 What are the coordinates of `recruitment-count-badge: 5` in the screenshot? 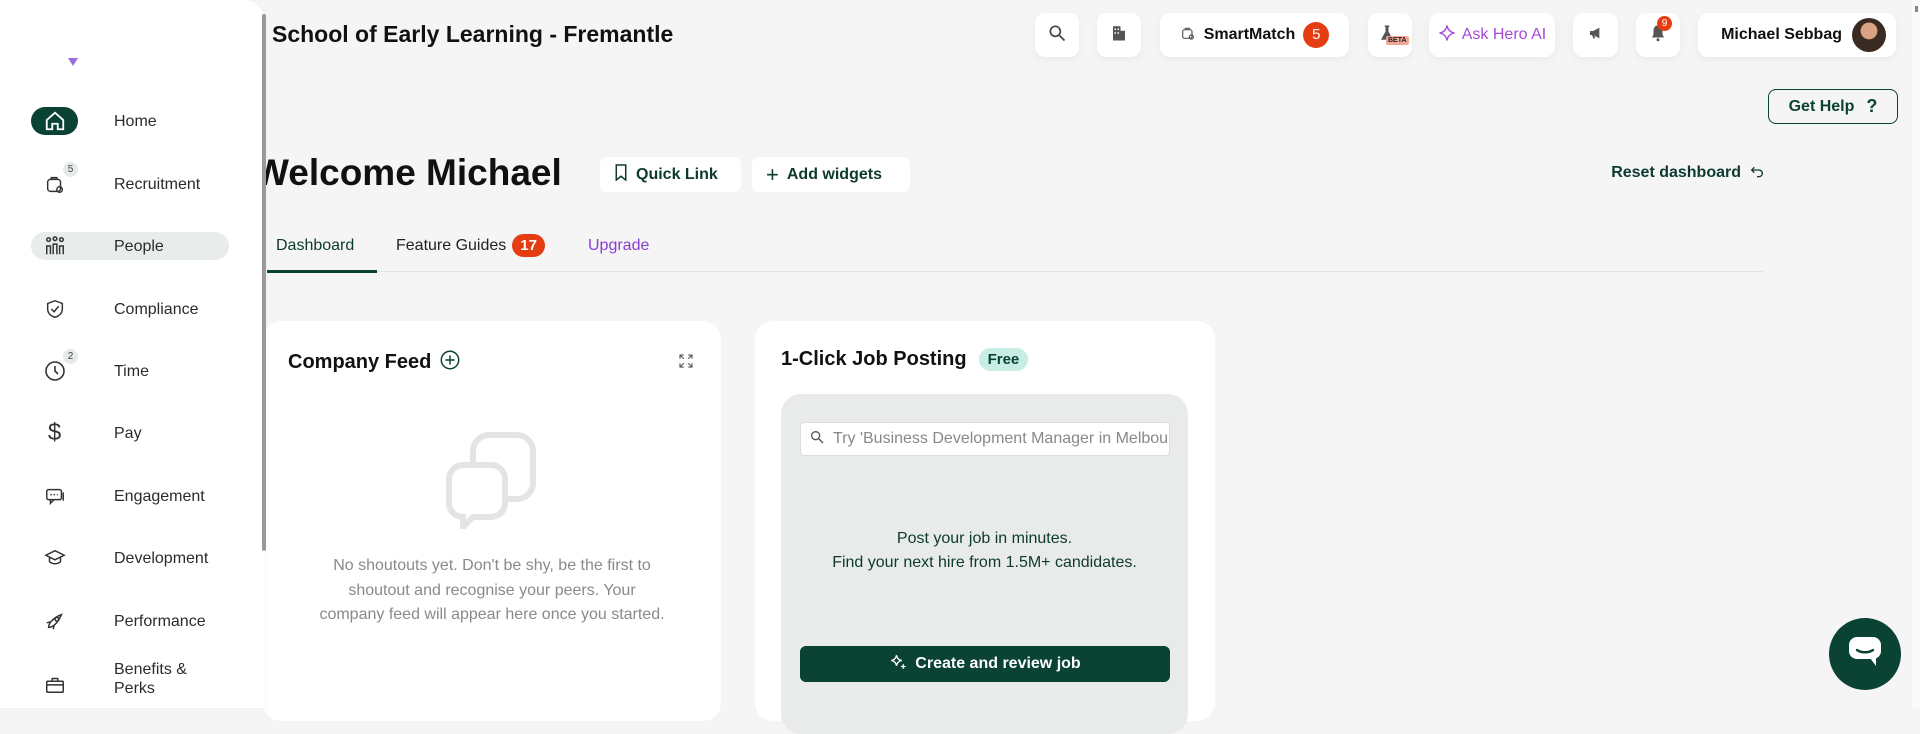 It's located at (70, 169).